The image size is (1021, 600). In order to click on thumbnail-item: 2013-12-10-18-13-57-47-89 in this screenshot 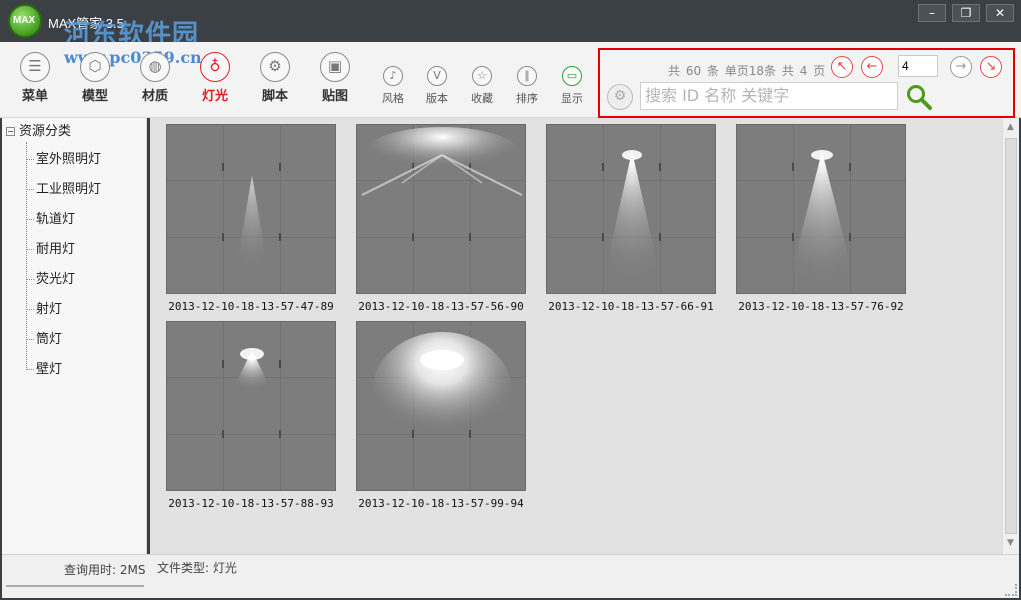, I will do `click(251, 218)`.